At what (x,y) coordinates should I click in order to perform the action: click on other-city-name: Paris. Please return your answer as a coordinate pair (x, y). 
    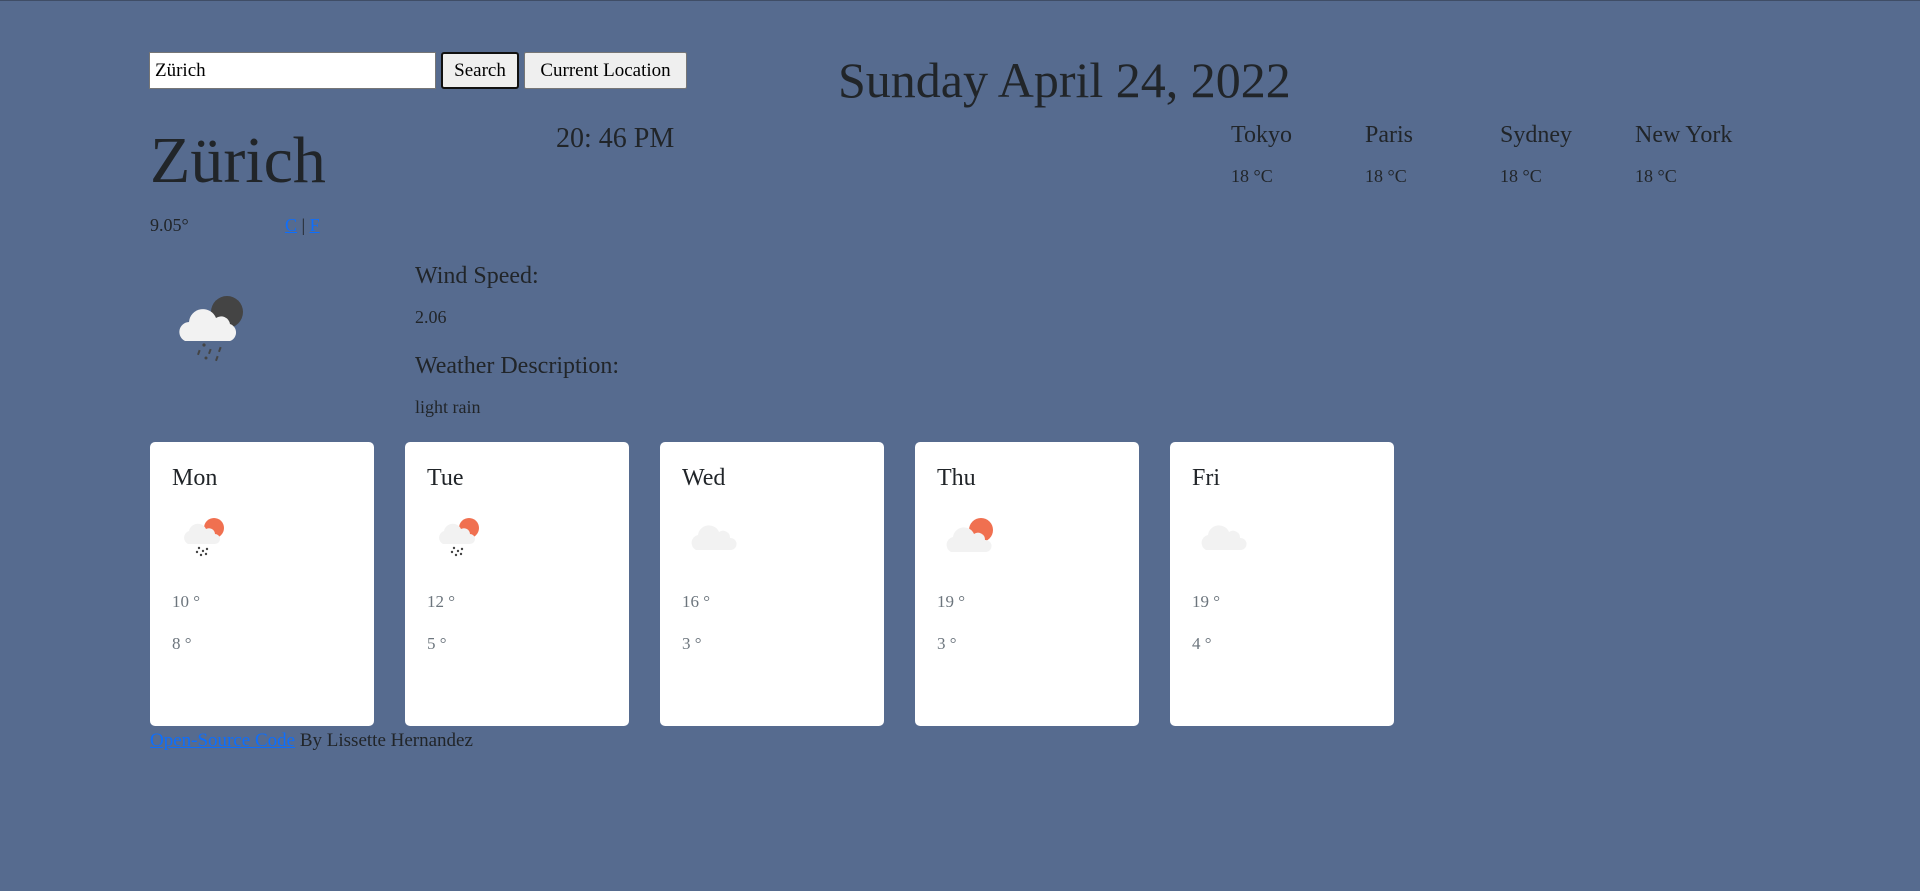
    Looking at the image, I should click on (1389, 135).